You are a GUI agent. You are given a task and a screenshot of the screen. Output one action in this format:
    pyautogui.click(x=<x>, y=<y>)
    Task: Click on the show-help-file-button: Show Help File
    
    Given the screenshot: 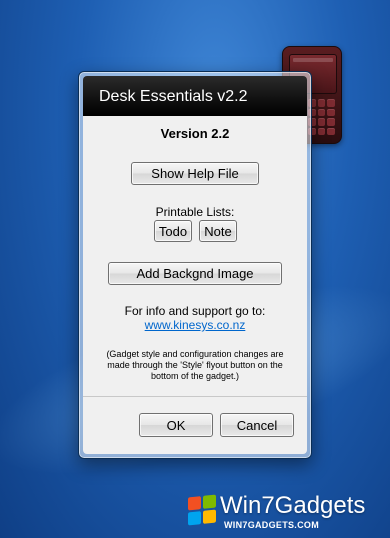 What is the action you would take?
    pyautogui.click(x=195, y=173)
    